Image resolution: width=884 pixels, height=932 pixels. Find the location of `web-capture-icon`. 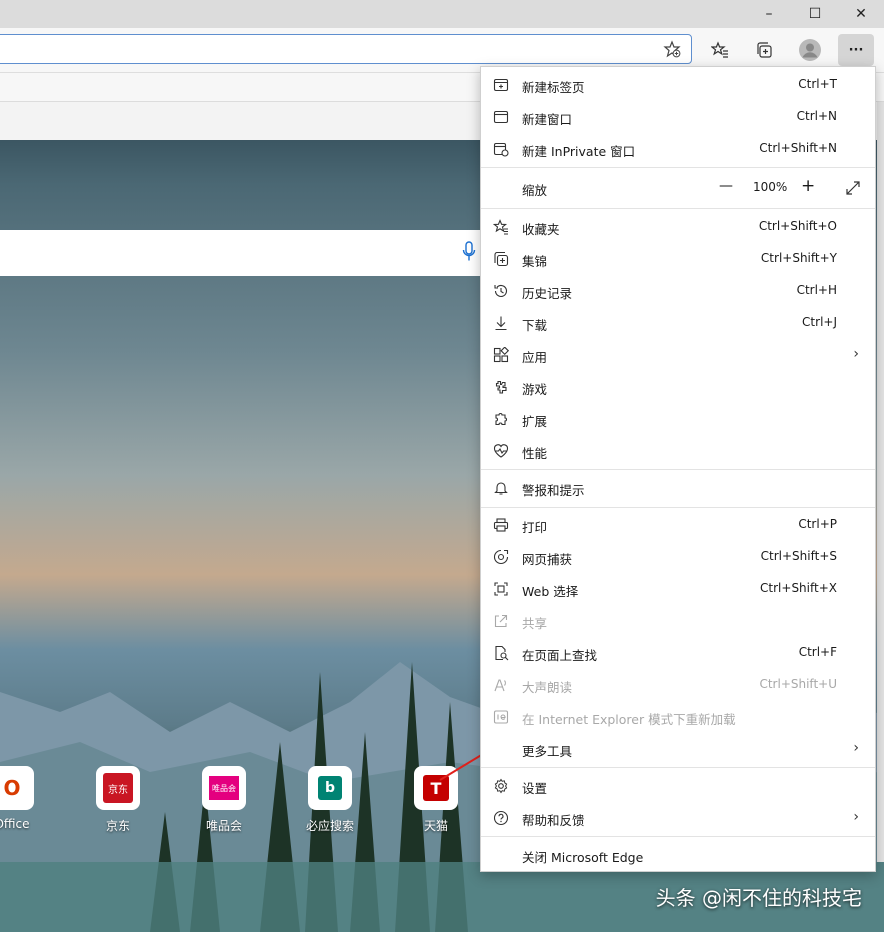

web-capture-icon is located at coordinates (501, 557).